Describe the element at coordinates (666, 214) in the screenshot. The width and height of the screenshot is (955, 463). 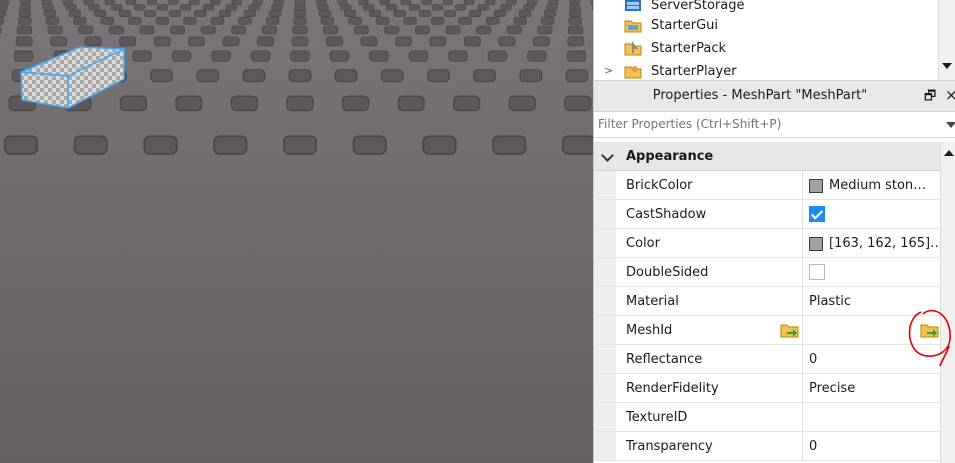
I see `prop-name: CastShadow` at that location.